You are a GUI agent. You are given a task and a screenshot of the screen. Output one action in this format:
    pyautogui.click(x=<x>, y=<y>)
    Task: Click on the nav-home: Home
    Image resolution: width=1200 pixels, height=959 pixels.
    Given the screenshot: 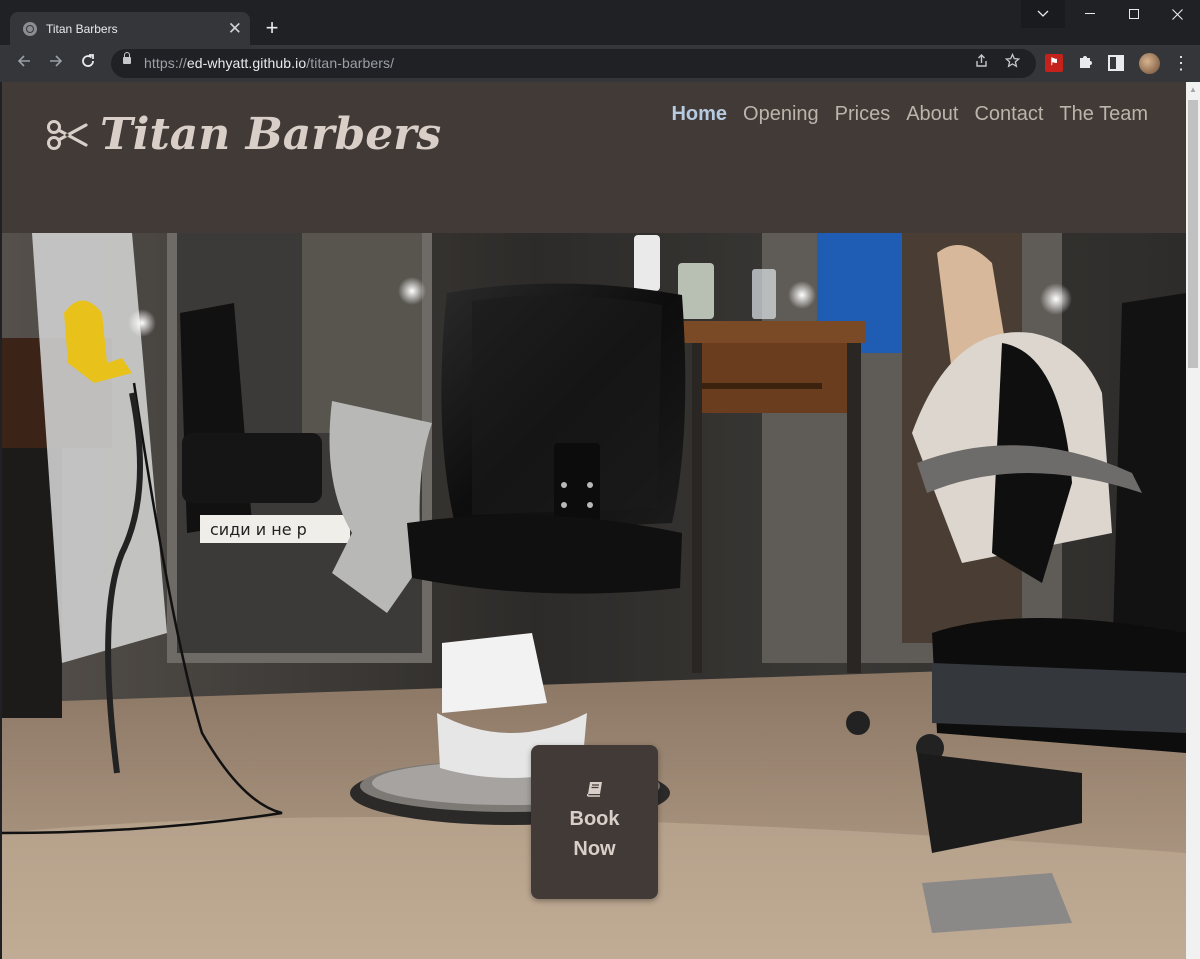 What is the action you would take?
    pyautogui.click(x=699, y=114)
    